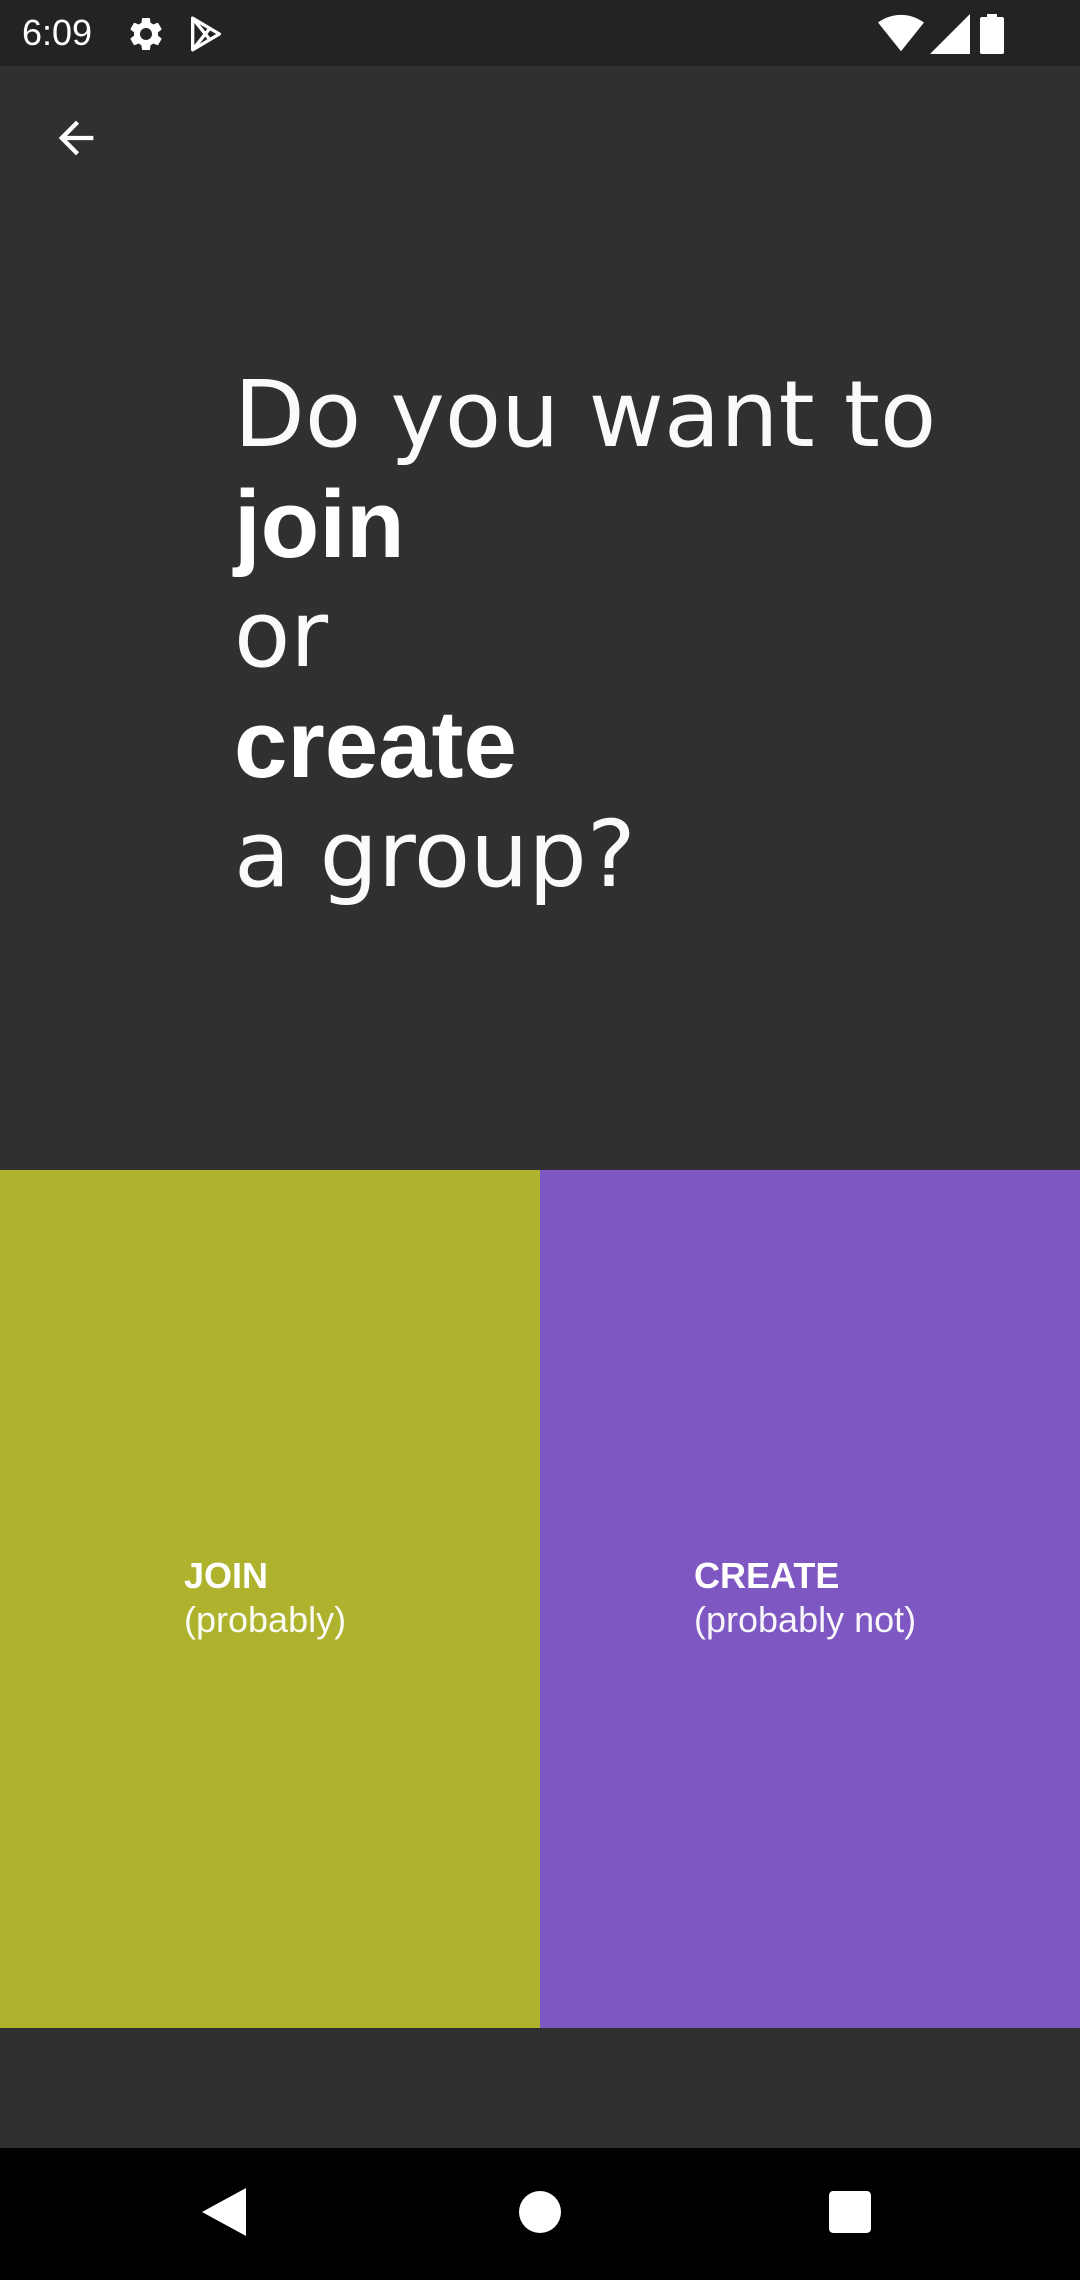  I want to click on signal-icon, so click(950, 34).